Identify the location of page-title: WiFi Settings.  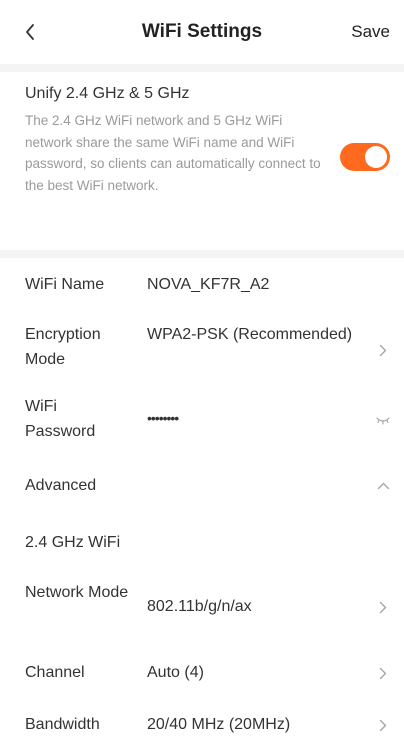
(202, 31).